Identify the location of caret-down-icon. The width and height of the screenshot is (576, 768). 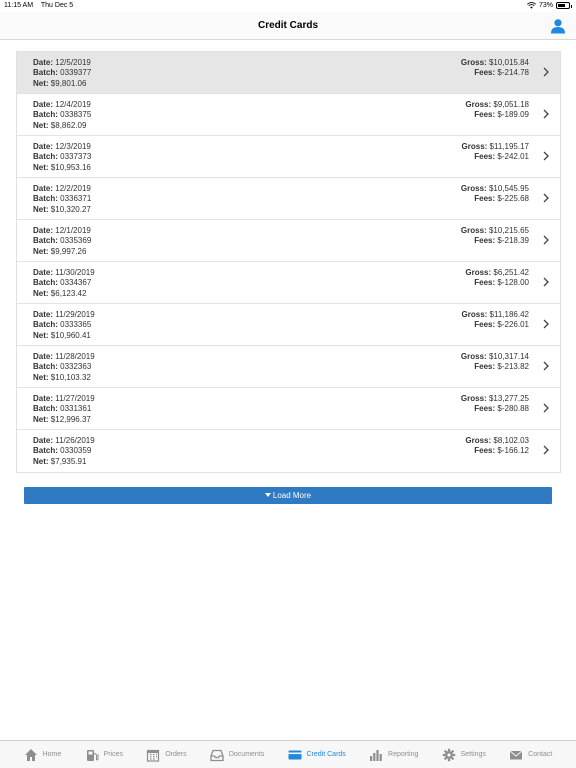
(267, 495).